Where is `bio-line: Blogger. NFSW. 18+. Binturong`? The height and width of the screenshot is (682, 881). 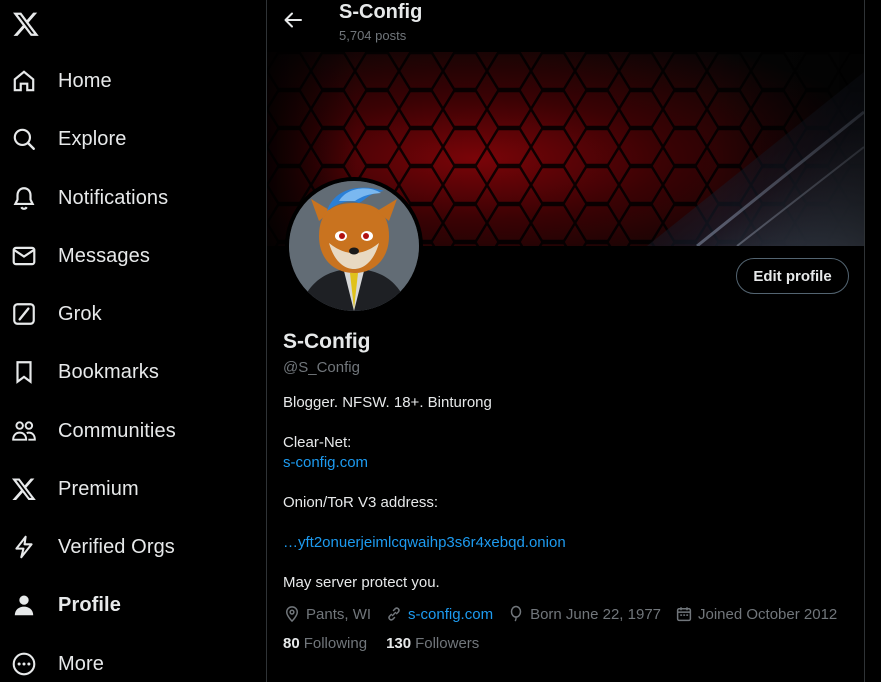
bio-line: Blogger. NFSW. 18+. Binturong is located at coordinates (387, 402).